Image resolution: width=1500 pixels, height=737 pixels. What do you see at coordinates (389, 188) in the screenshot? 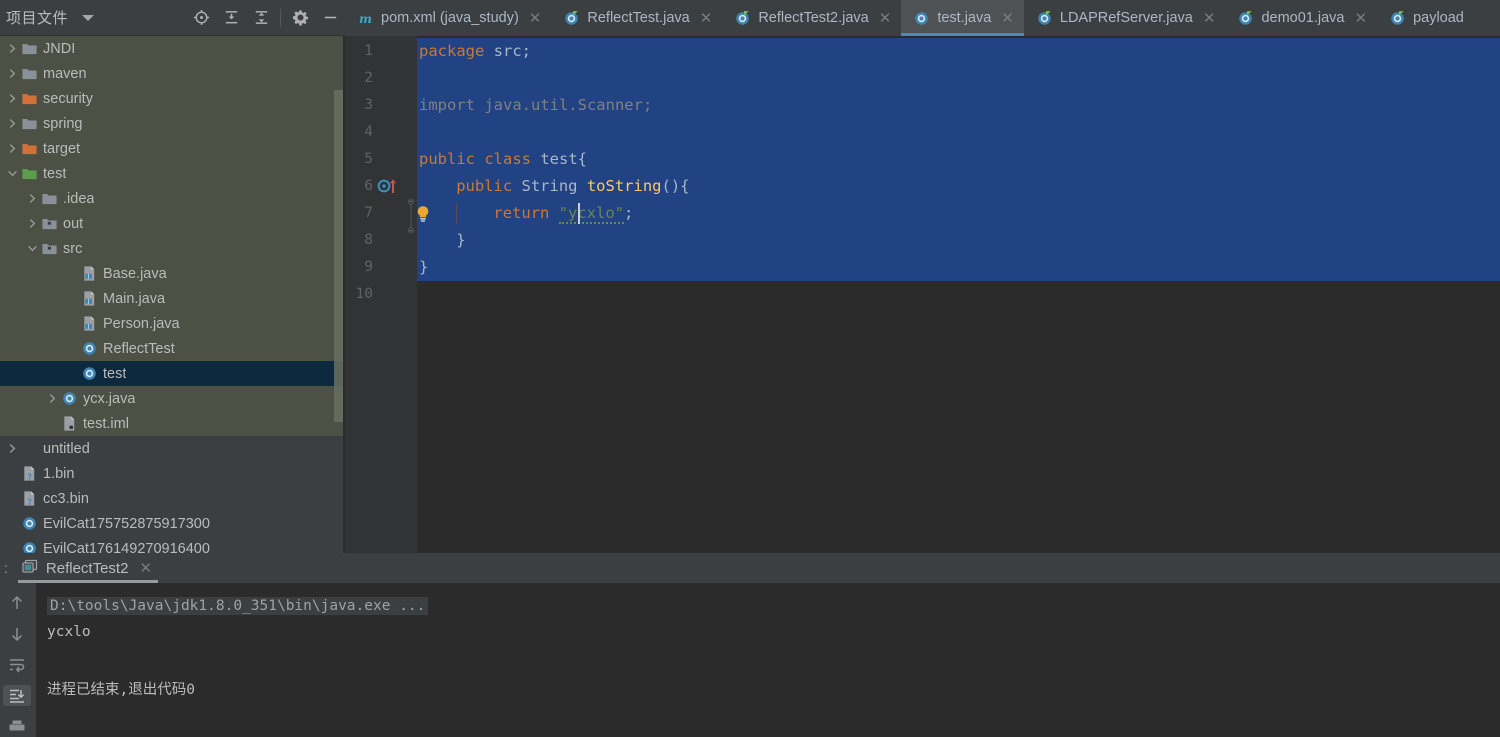
I see `override-method-icon` at bounding box center [389, 188].